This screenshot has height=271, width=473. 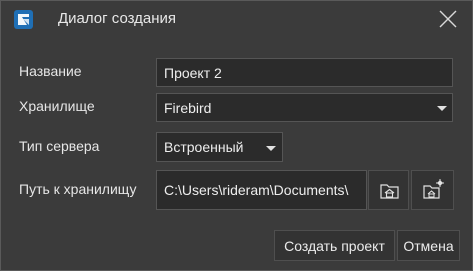 I want to click on create-project-button: Создать проект, so click(x=334, y=245).